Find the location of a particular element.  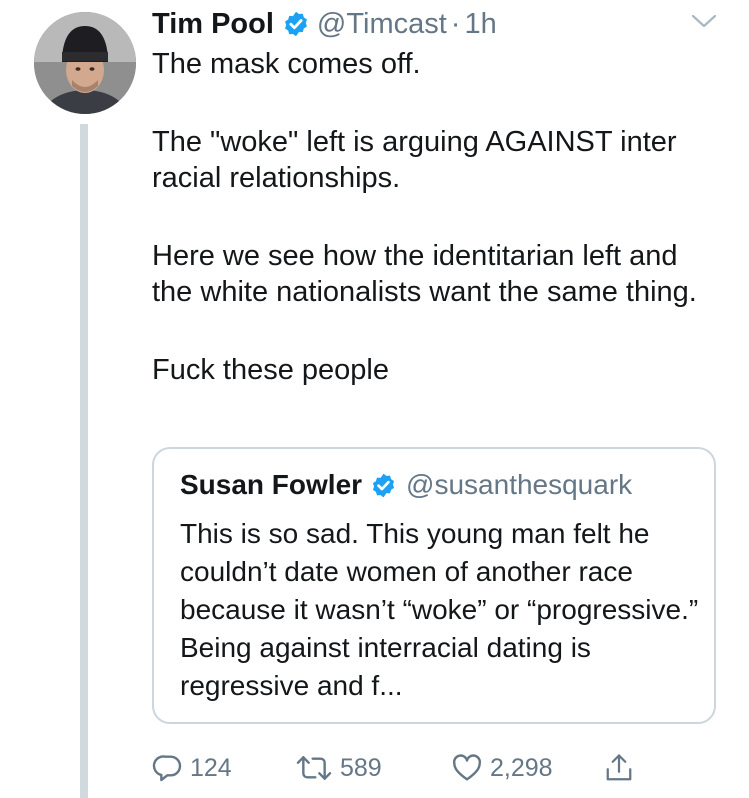

avatar is located at coordinates (85, 63).